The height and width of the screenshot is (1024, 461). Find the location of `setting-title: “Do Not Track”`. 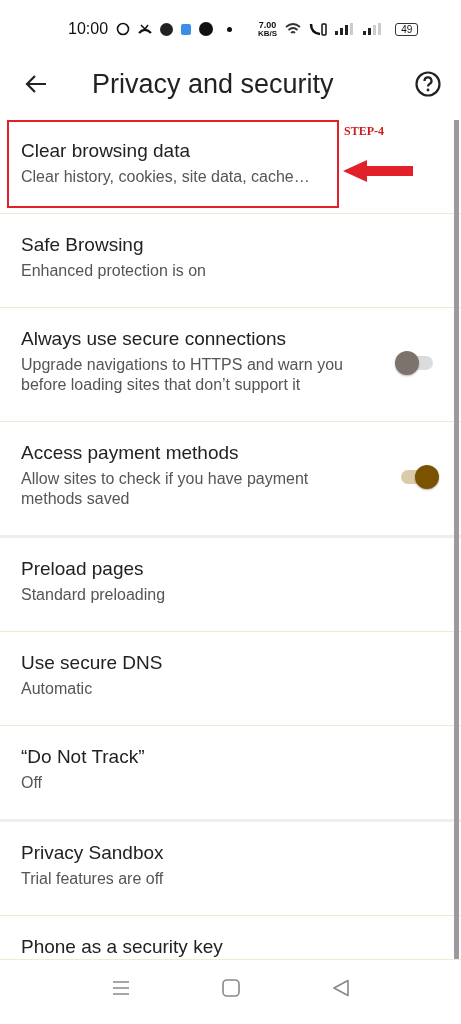

setting-title: “Do Not Track” is located at coordinates (83, 757).